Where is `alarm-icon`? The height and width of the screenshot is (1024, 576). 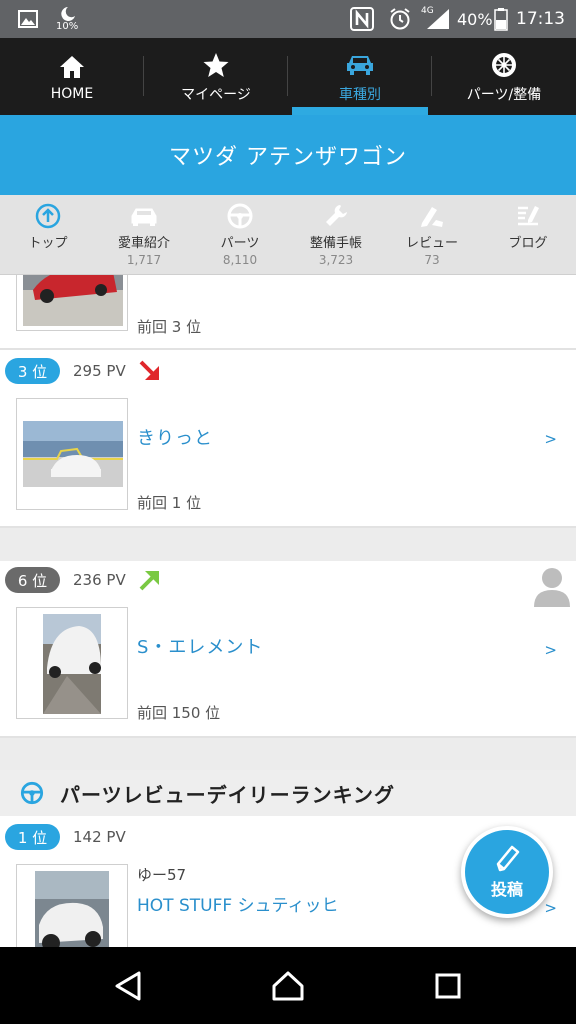
alarm-icon is located at coordinates (400, 19).